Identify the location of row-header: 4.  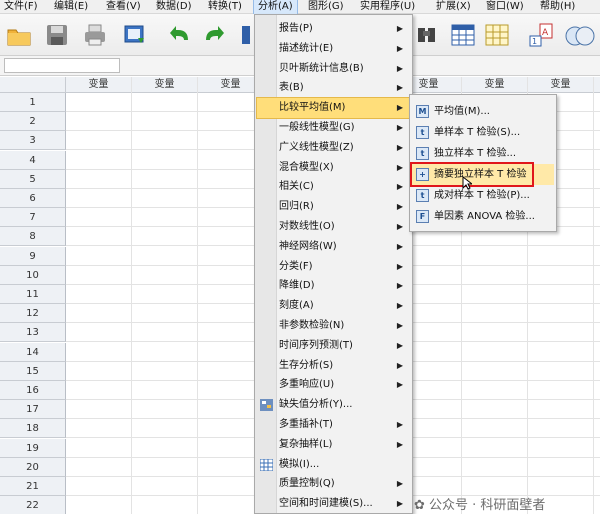
(33, 160).